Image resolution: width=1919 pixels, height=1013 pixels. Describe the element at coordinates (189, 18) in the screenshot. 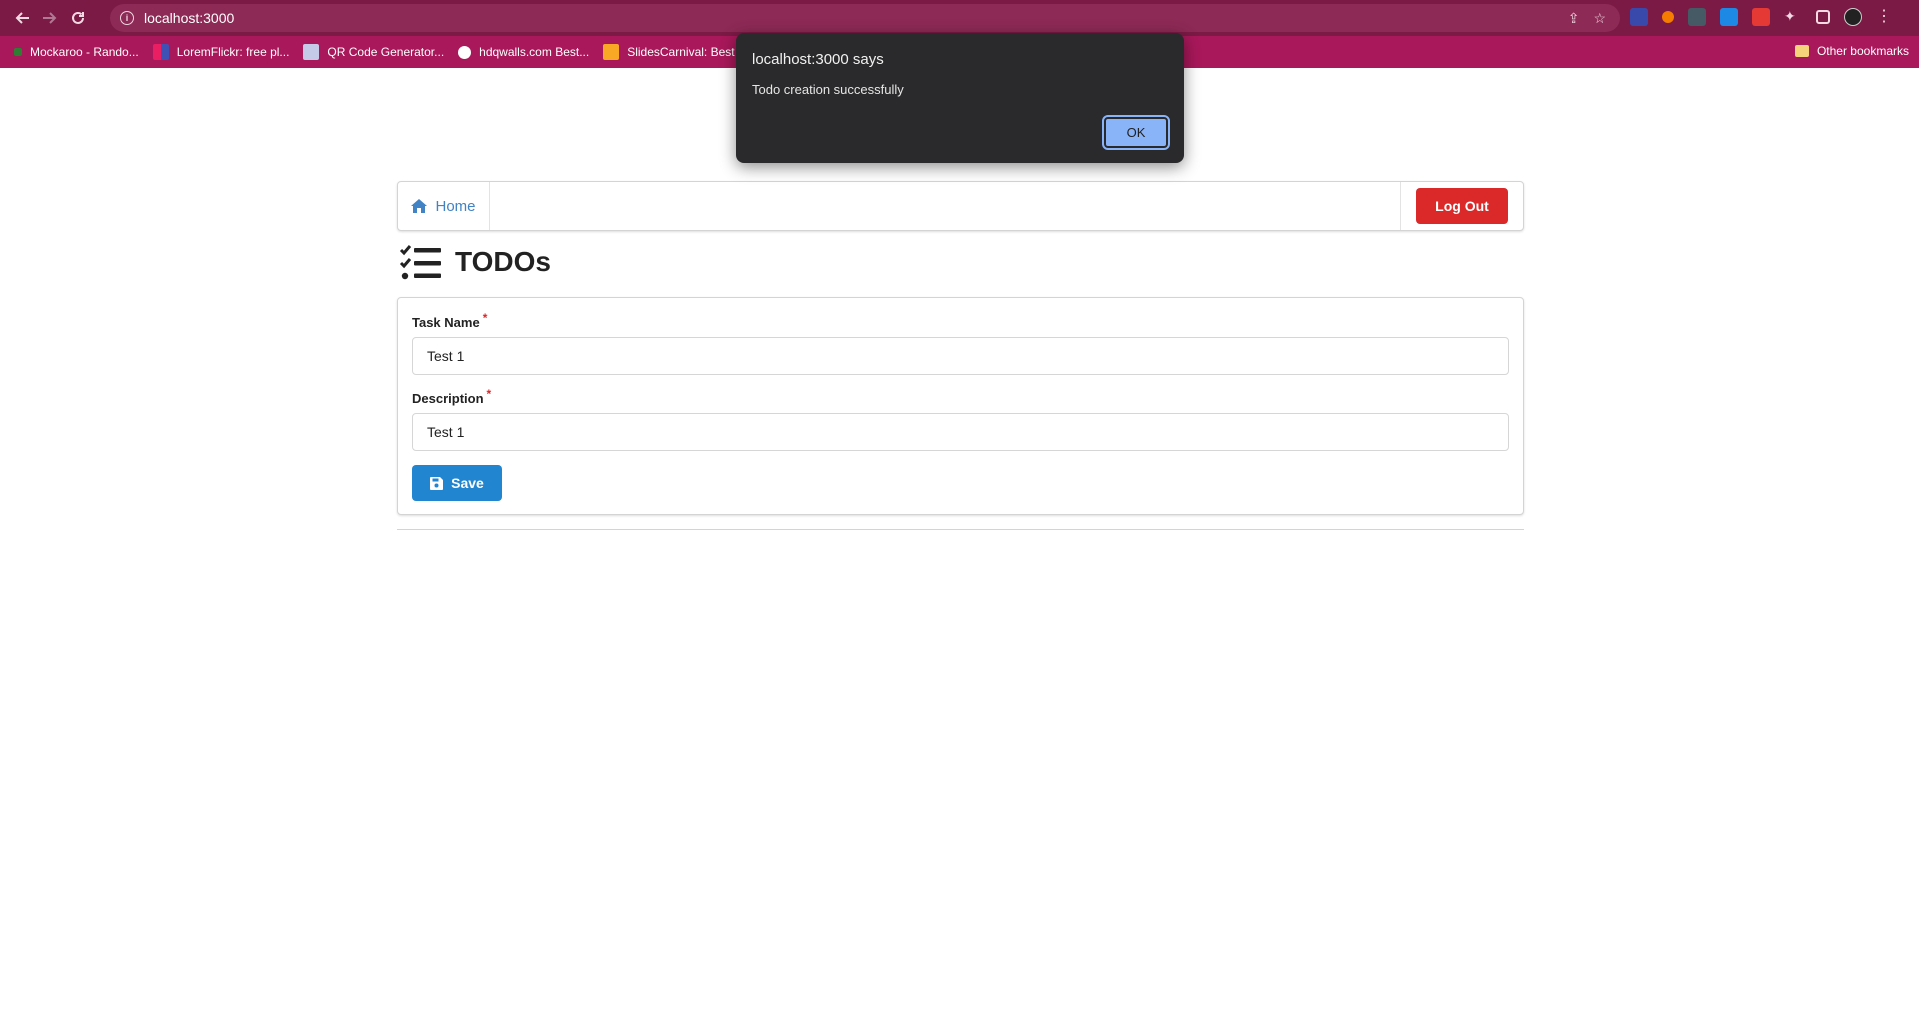

I see `url-text: localhost:3000` at that location.